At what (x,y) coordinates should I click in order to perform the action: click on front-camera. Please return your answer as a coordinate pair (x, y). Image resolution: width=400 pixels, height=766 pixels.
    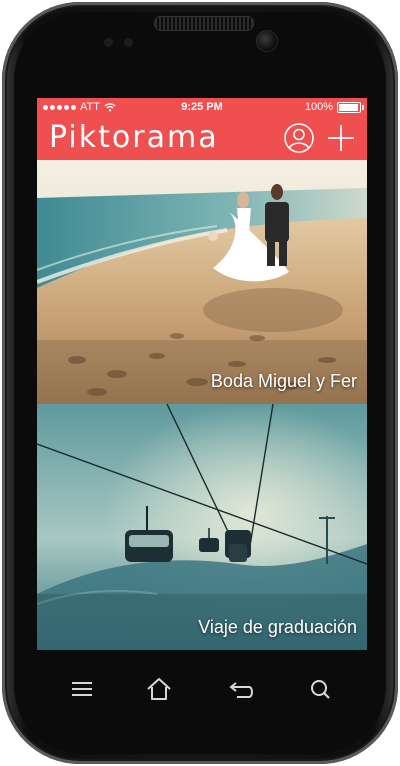
    Looking at the image, I should click on (267, 41).